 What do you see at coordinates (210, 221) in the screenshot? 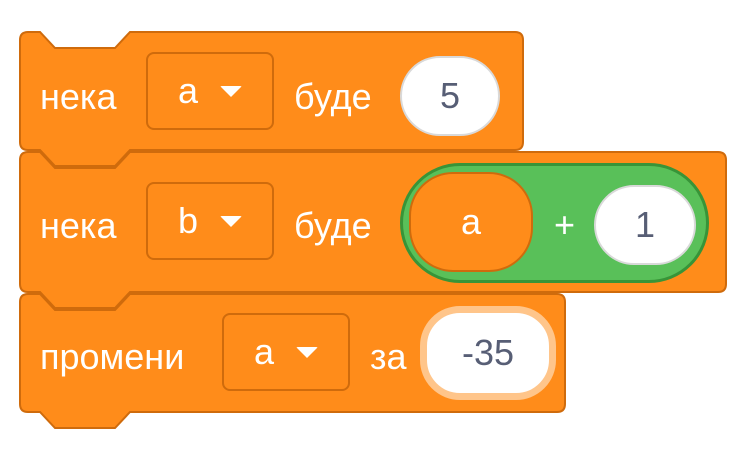
I see `variable-dropdown-b: b` at bounding box center [210, 221].